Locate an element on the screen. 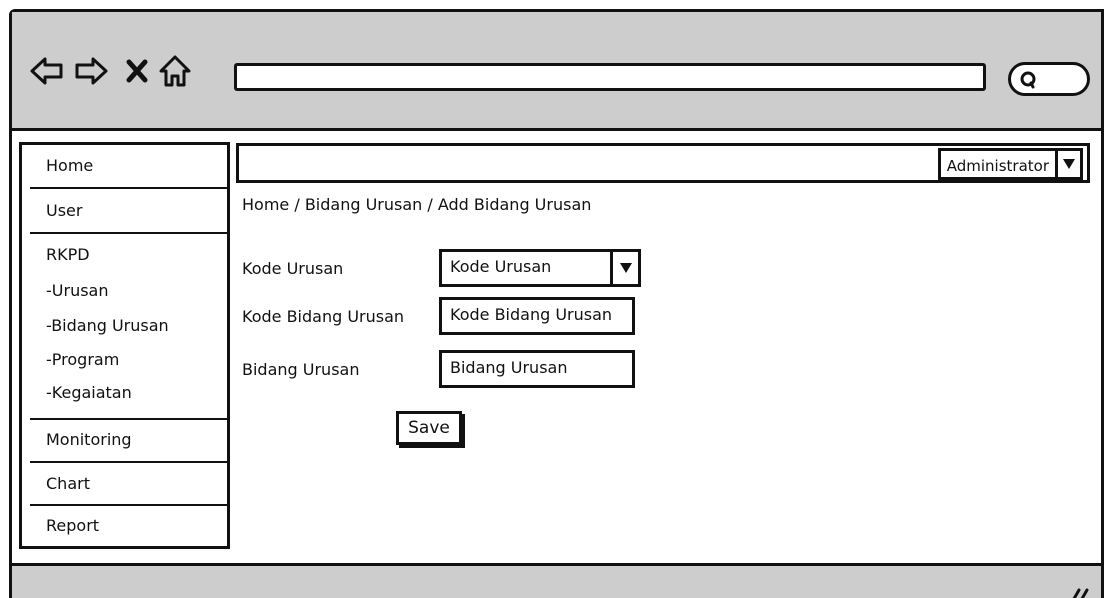 The image size is (1104, 598). search-icon is located at coordinates (1028, 80).